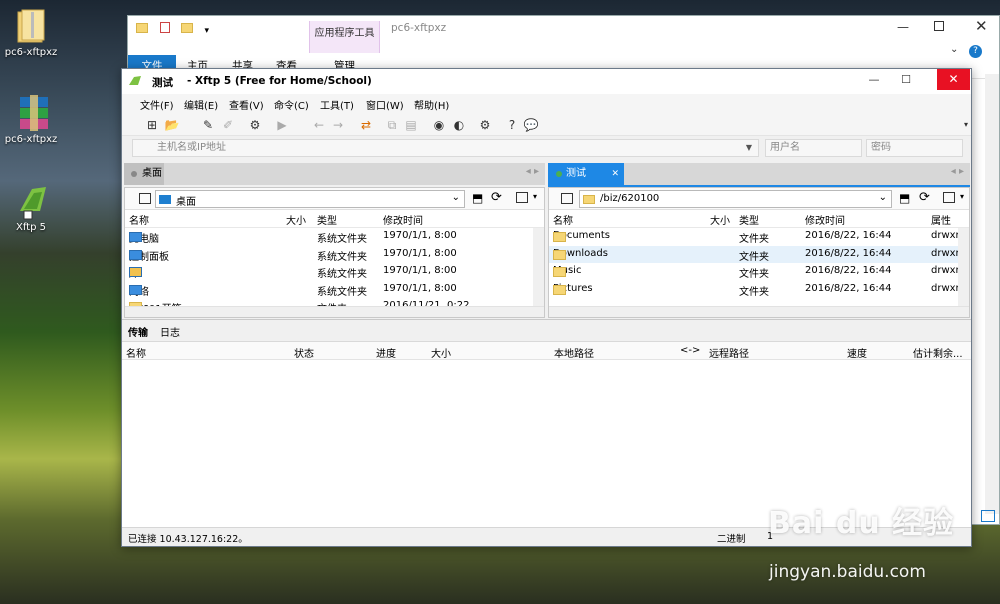 Image resolution: width=1000 pixels, height=604 pixels. I want to click on col-speed: 速度, so click(857, 352).